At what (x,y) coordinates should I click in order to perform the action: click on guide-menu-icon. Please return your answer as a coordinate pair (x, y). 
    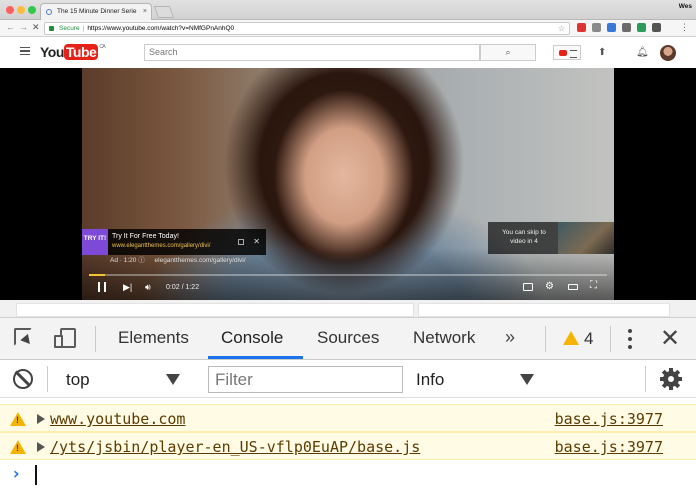
    Looking at the image, I should click on (25, 51).